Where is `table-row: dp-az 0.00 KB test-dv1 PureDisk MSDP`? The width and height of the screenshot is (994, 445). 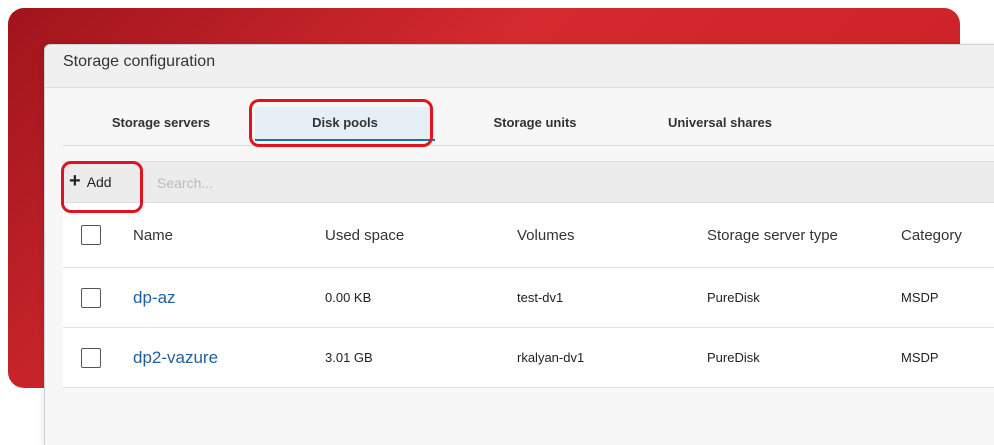 table-row: dp-az 0.00 KB test-dv1 PureDisk MSDP is located at coordinates (528, 298).